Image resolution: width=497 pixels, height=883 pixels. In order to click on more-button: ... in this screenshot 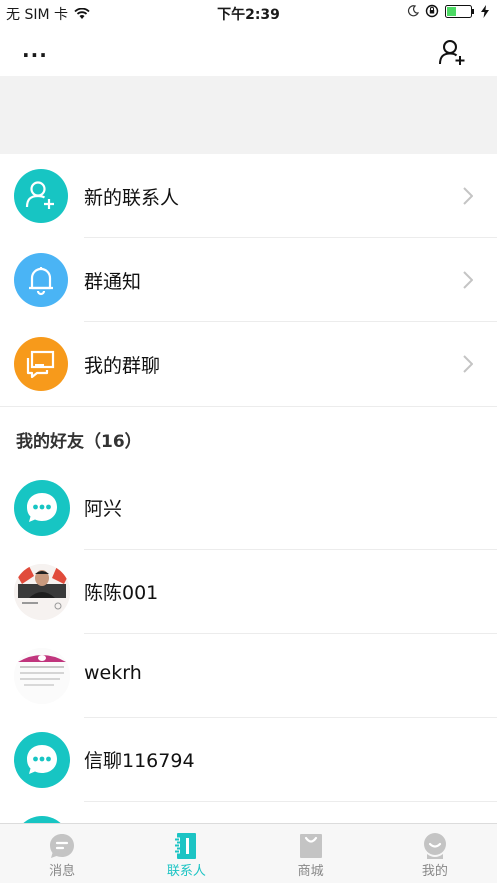, I will do `click(37, 52)`.